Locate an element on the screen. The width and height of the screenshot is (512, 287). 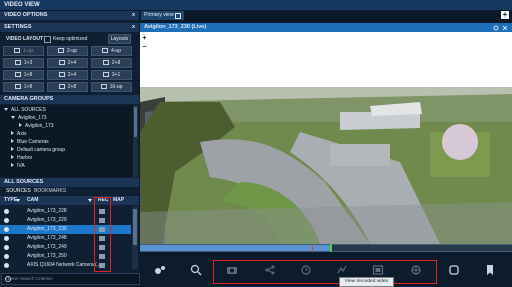
table-row: Avigilon_173_250 is located at coordinates (65, 256).